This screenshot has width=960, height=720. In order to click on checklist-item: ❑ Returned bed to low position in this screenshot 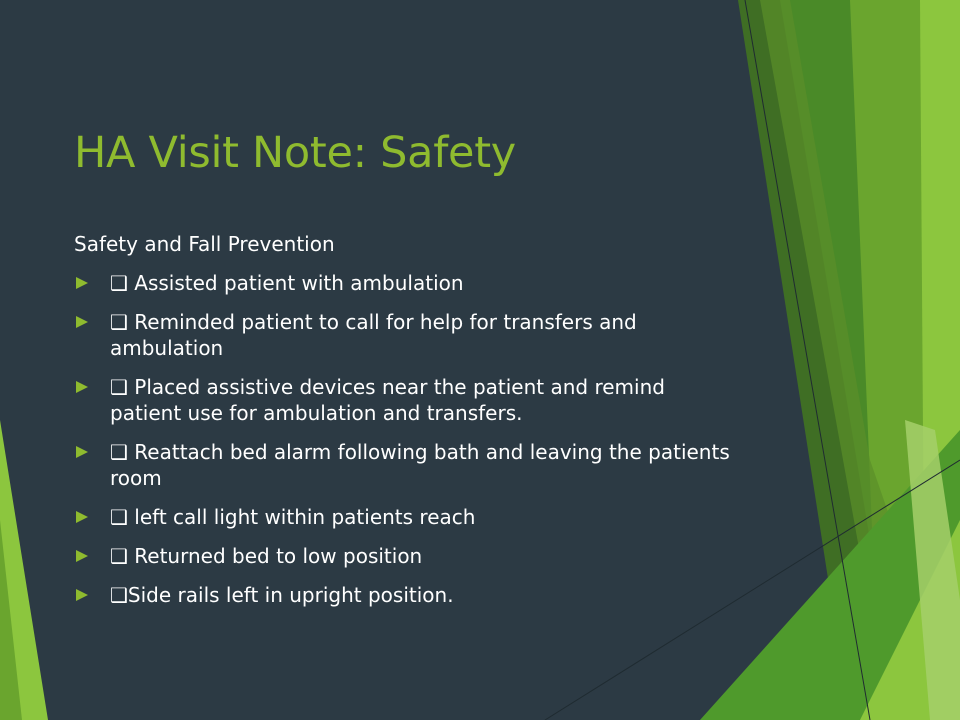, I will do `click(404, 556)`.